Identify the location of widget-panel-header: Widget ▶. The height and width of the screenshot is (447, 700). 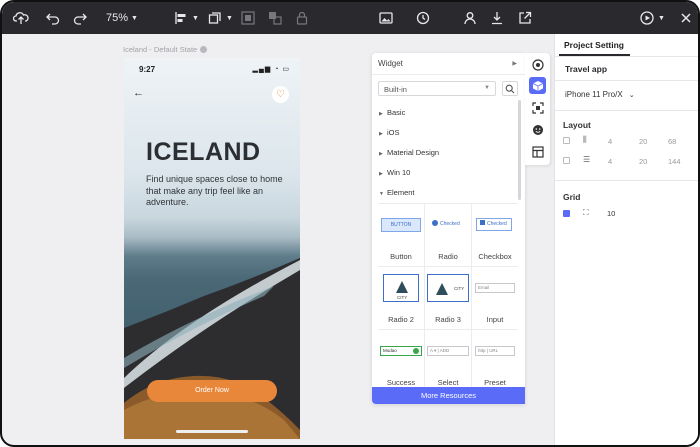
(448, 64).